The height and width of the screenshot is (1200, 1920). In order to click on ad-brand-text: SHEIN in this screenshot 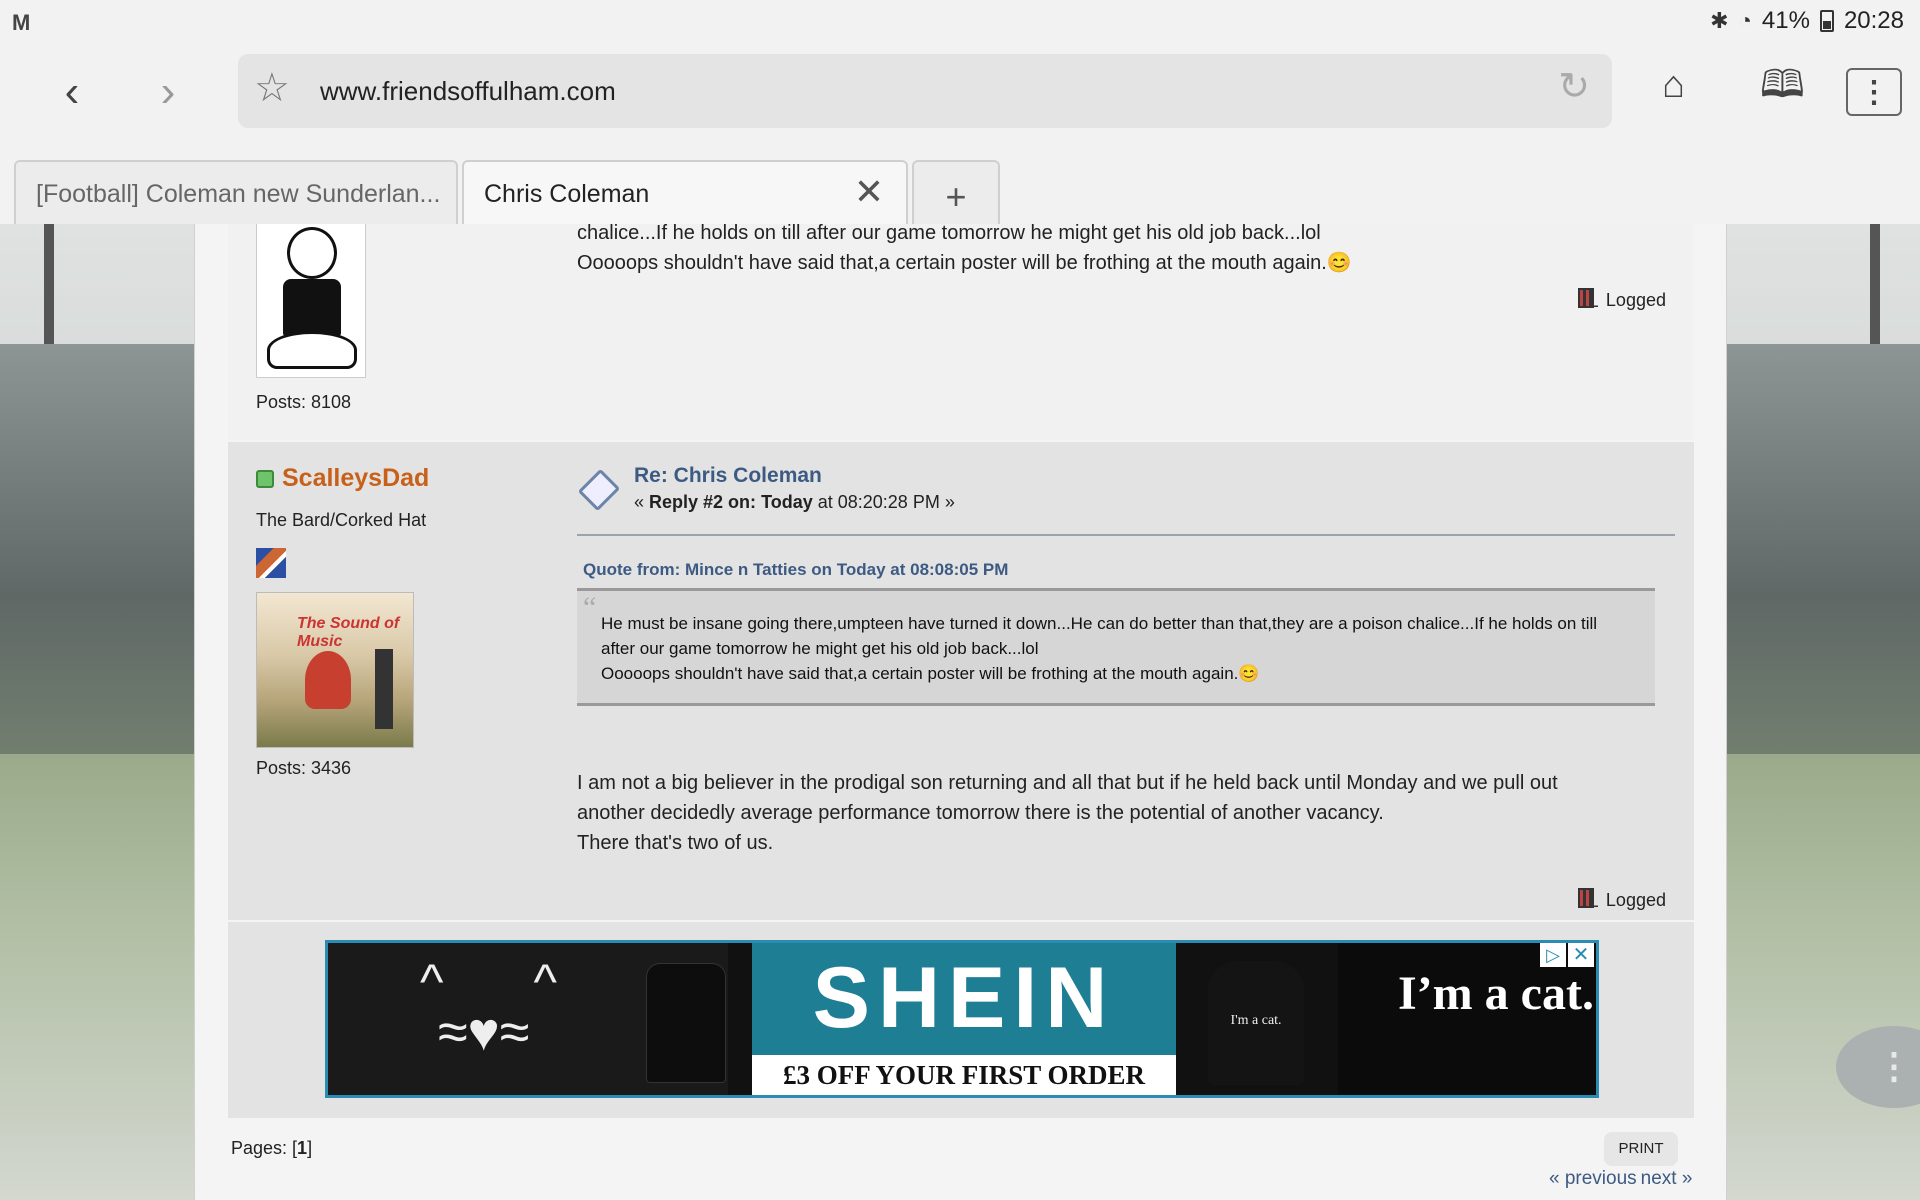, I will do `click(964, 998)`.